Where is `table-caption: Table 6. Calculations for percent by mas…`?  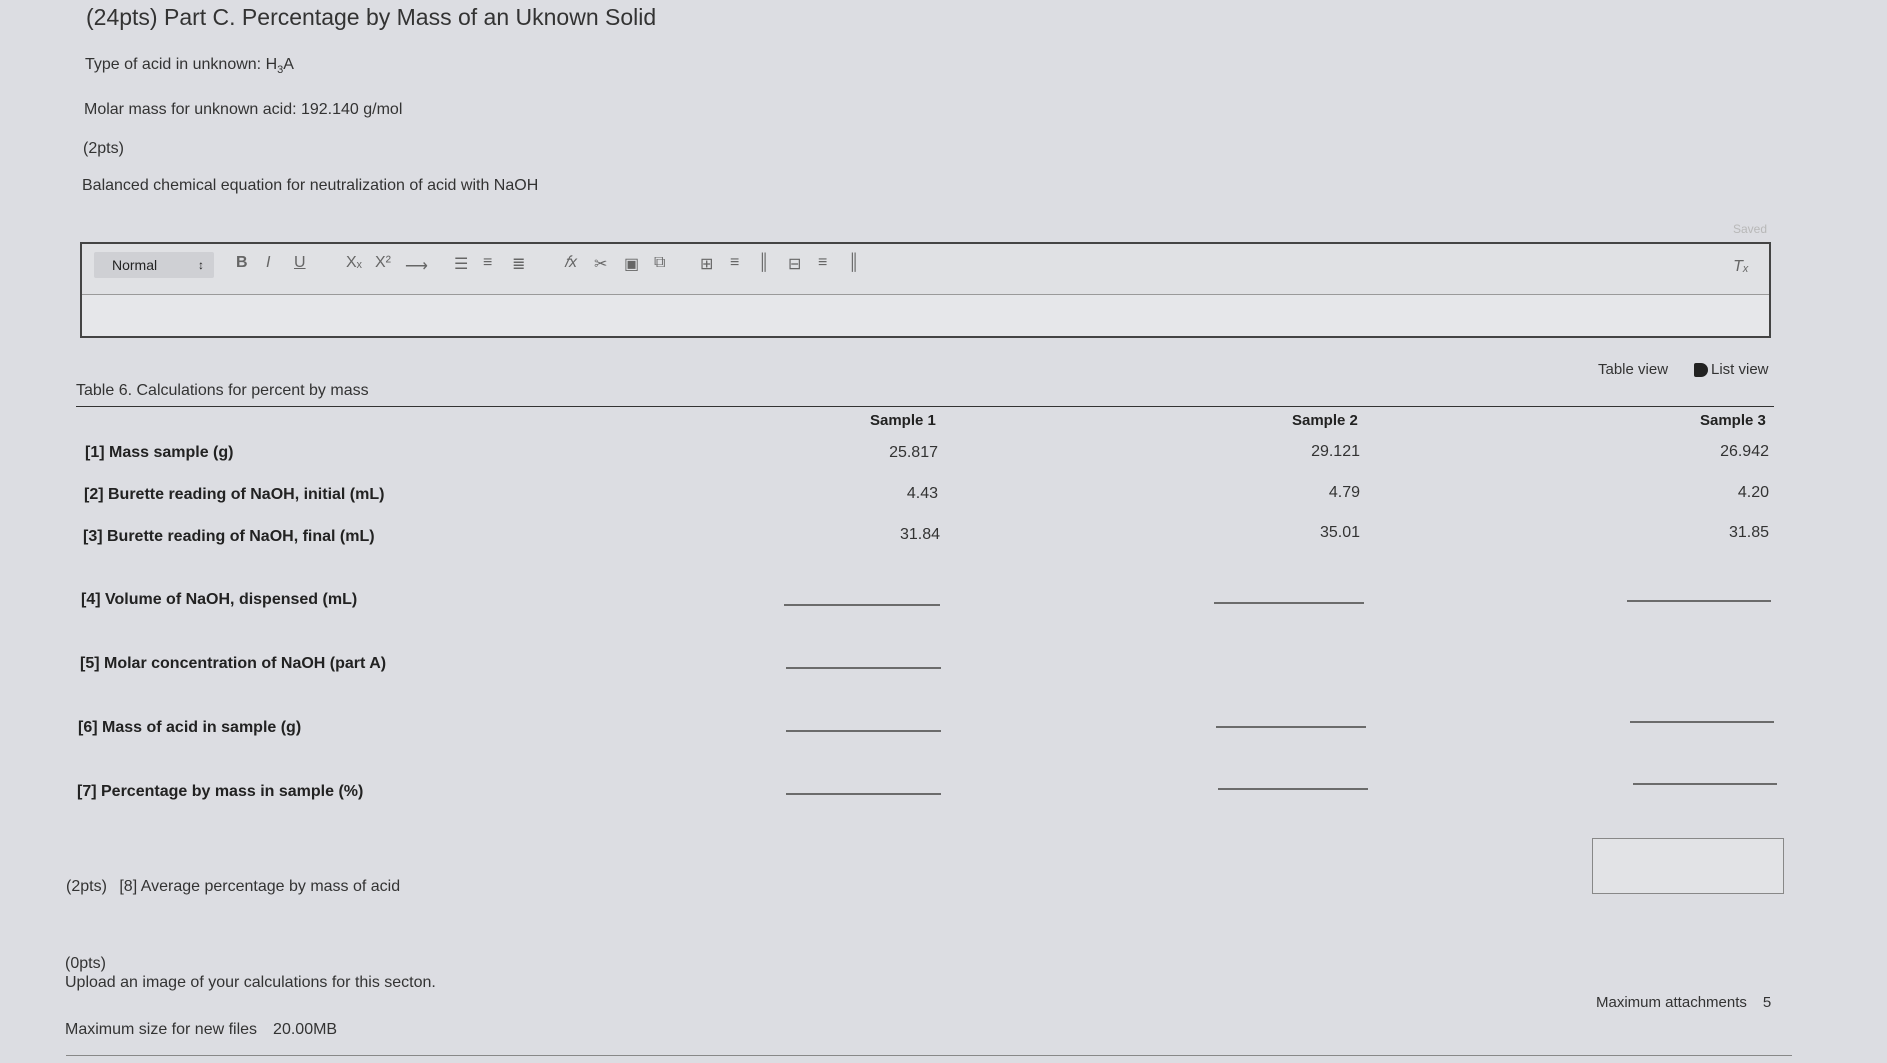 table-caption: Table 6. Calculations for percent by mas… is located at coordinates (222, 390).